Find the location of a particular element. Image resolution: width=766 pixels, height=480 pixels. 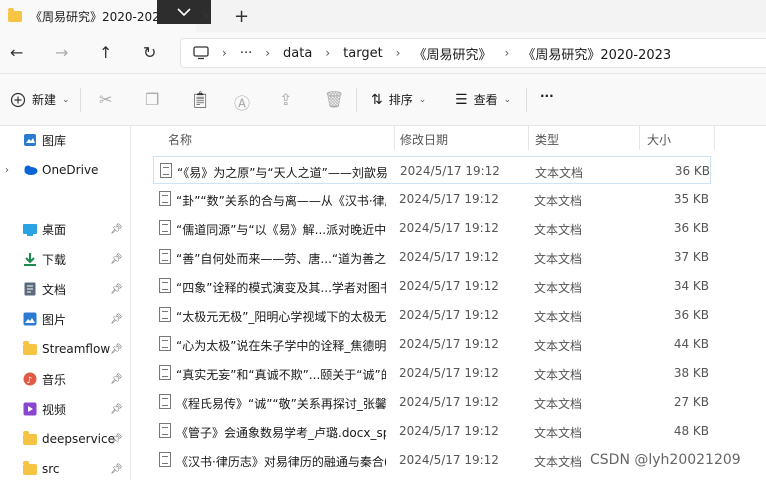

more-options-button: ··· is located at coordinates (547, 96).